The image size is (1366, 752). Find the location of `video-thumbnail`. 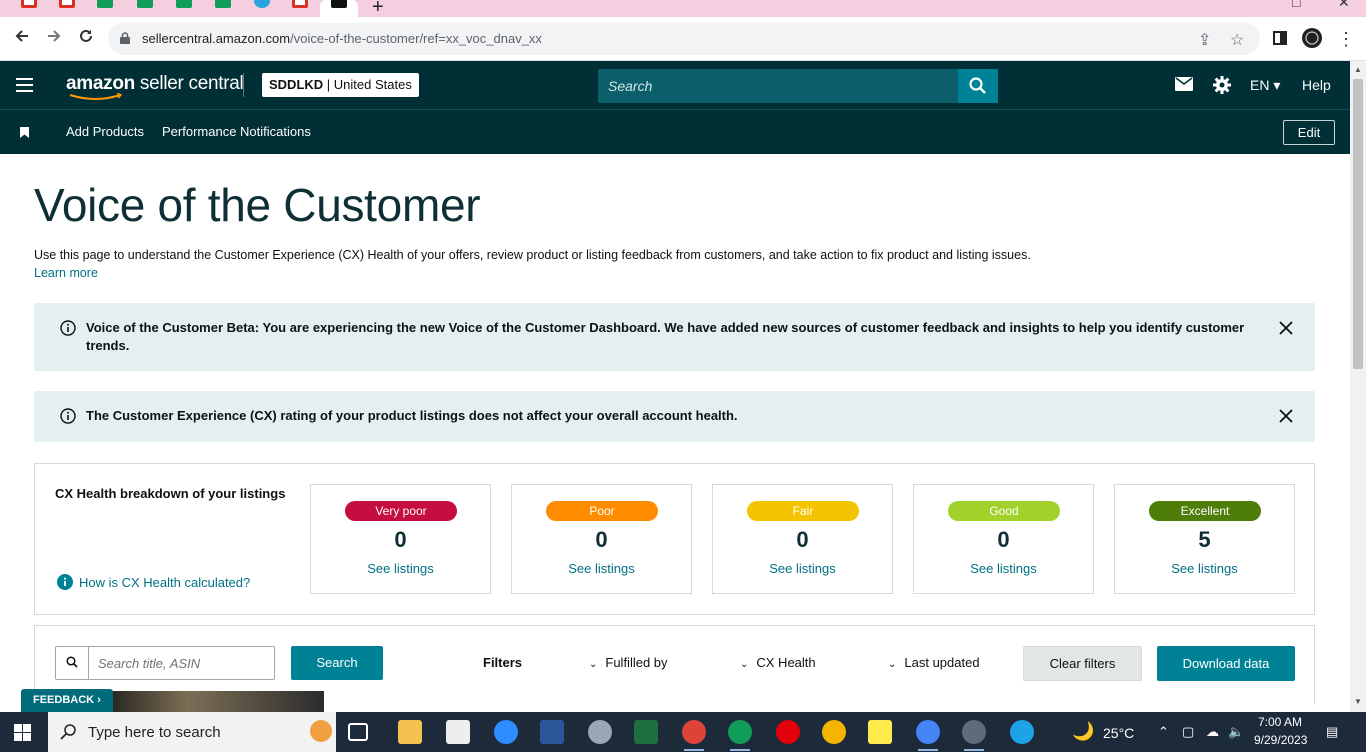

video-thumbnail is located at coordinates (210, 701).